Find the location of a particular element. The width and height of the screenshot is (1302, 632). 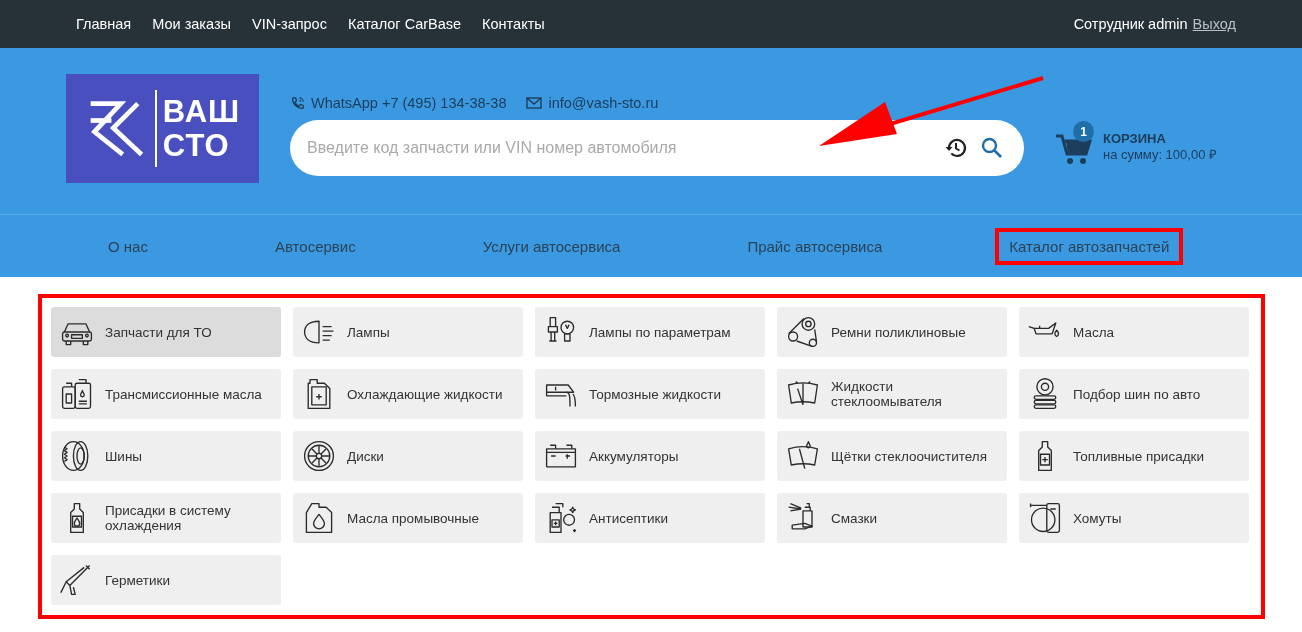

nav-link: Каталог CarBase is located at coordinates (404, 24).